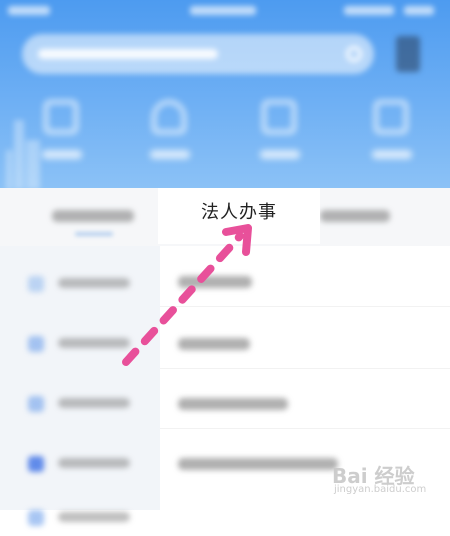 This screenshot has height=536, width=450. What do you see at coordinates (239, 212) in the screenshot?
I see `tab-legal-affairs-label: 法人办事` at bounding box center [239, 212].